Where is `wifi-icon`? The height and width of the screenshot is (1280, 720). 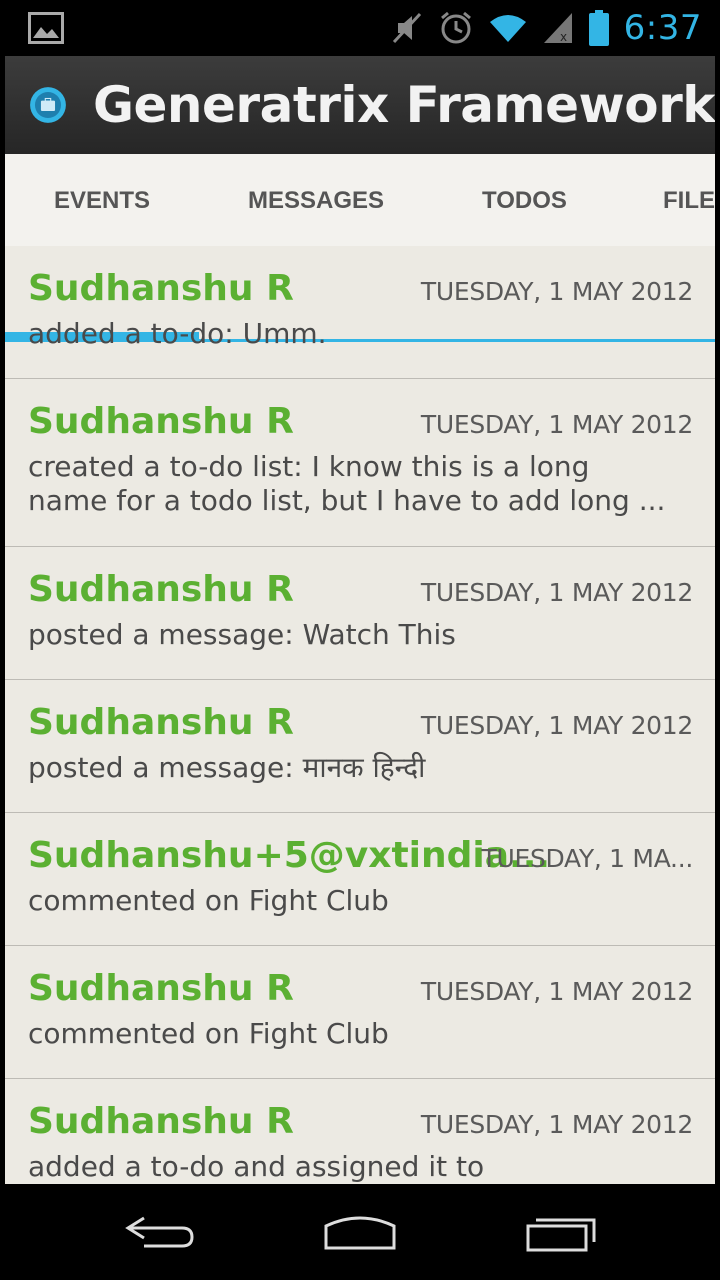 wifi-icon is located at coordinates (507, 28).